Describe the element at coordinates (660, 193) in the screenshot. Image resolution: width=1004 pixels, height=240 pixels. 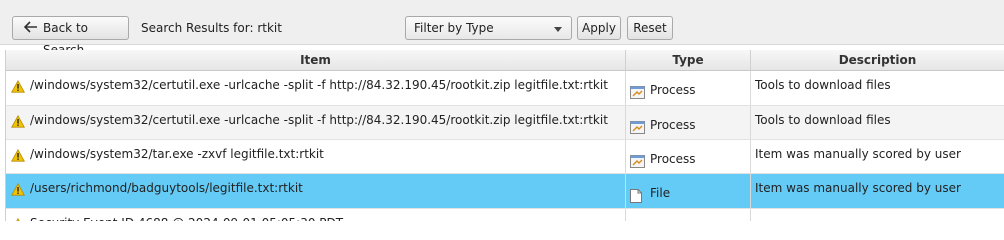
I see `type-text: File` at that location.